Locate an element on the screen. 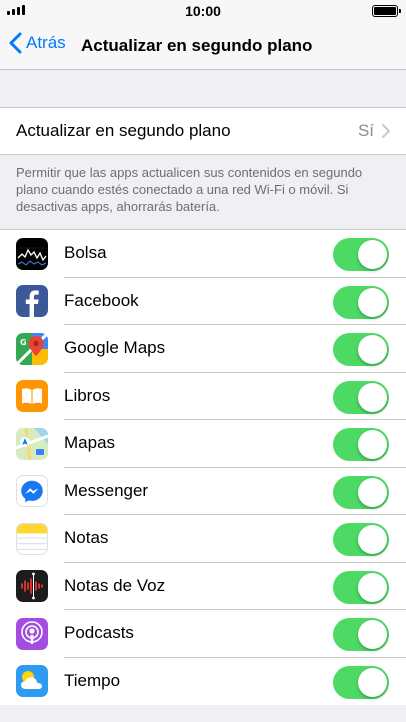 The width and height of the screenshot is (406, 722). list-item: Podcasts is located at coordinates (203, 634).